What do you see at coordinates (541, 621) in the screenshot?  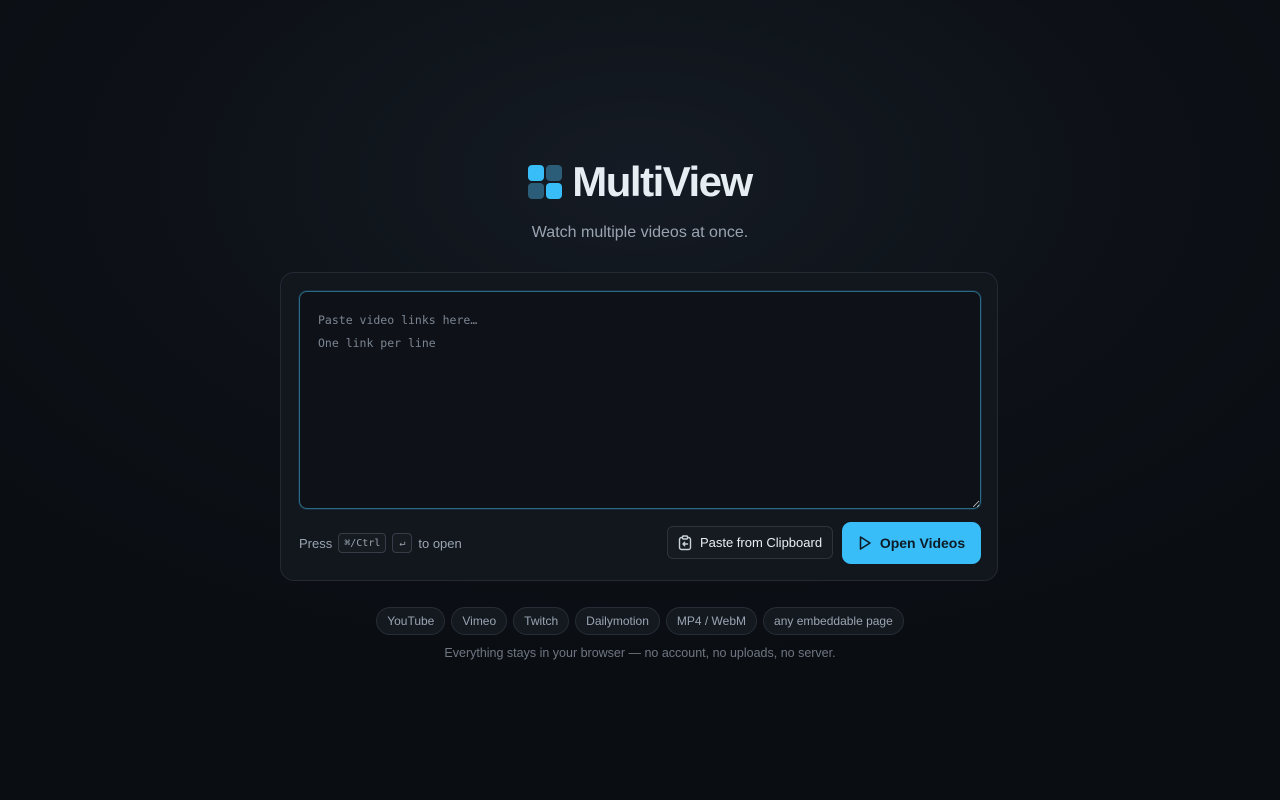 I see `platform-chip: Twitch` at bounding box center [541, 621].